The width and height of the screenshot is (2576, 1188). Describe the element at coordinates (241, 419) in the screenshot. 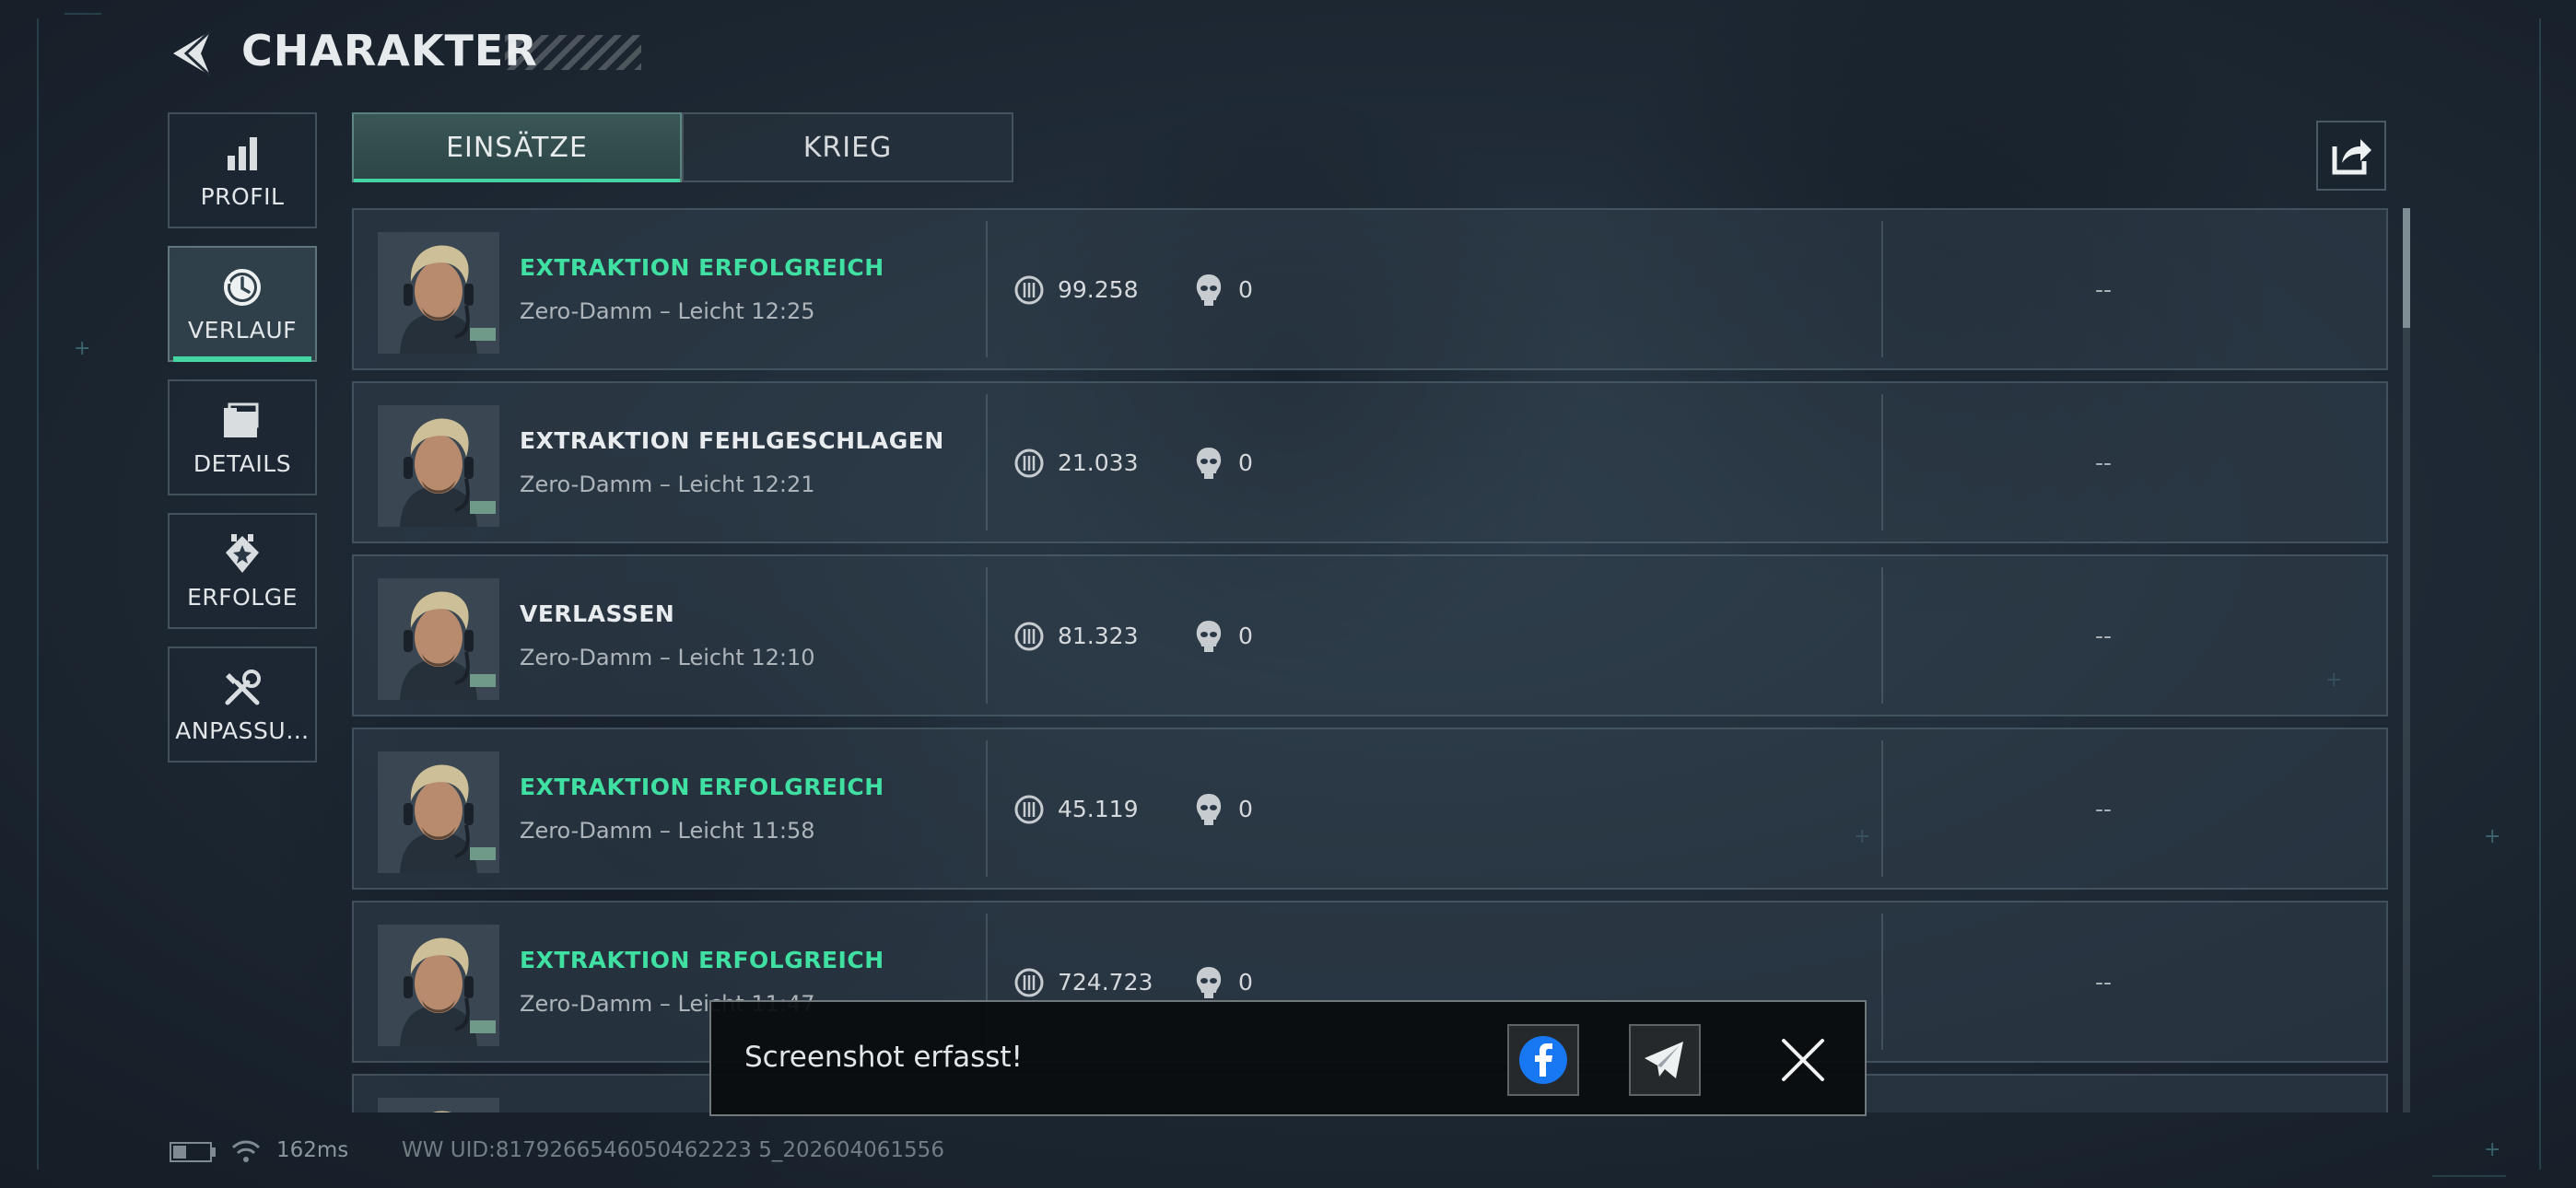

I see `folders-icon` at that location.